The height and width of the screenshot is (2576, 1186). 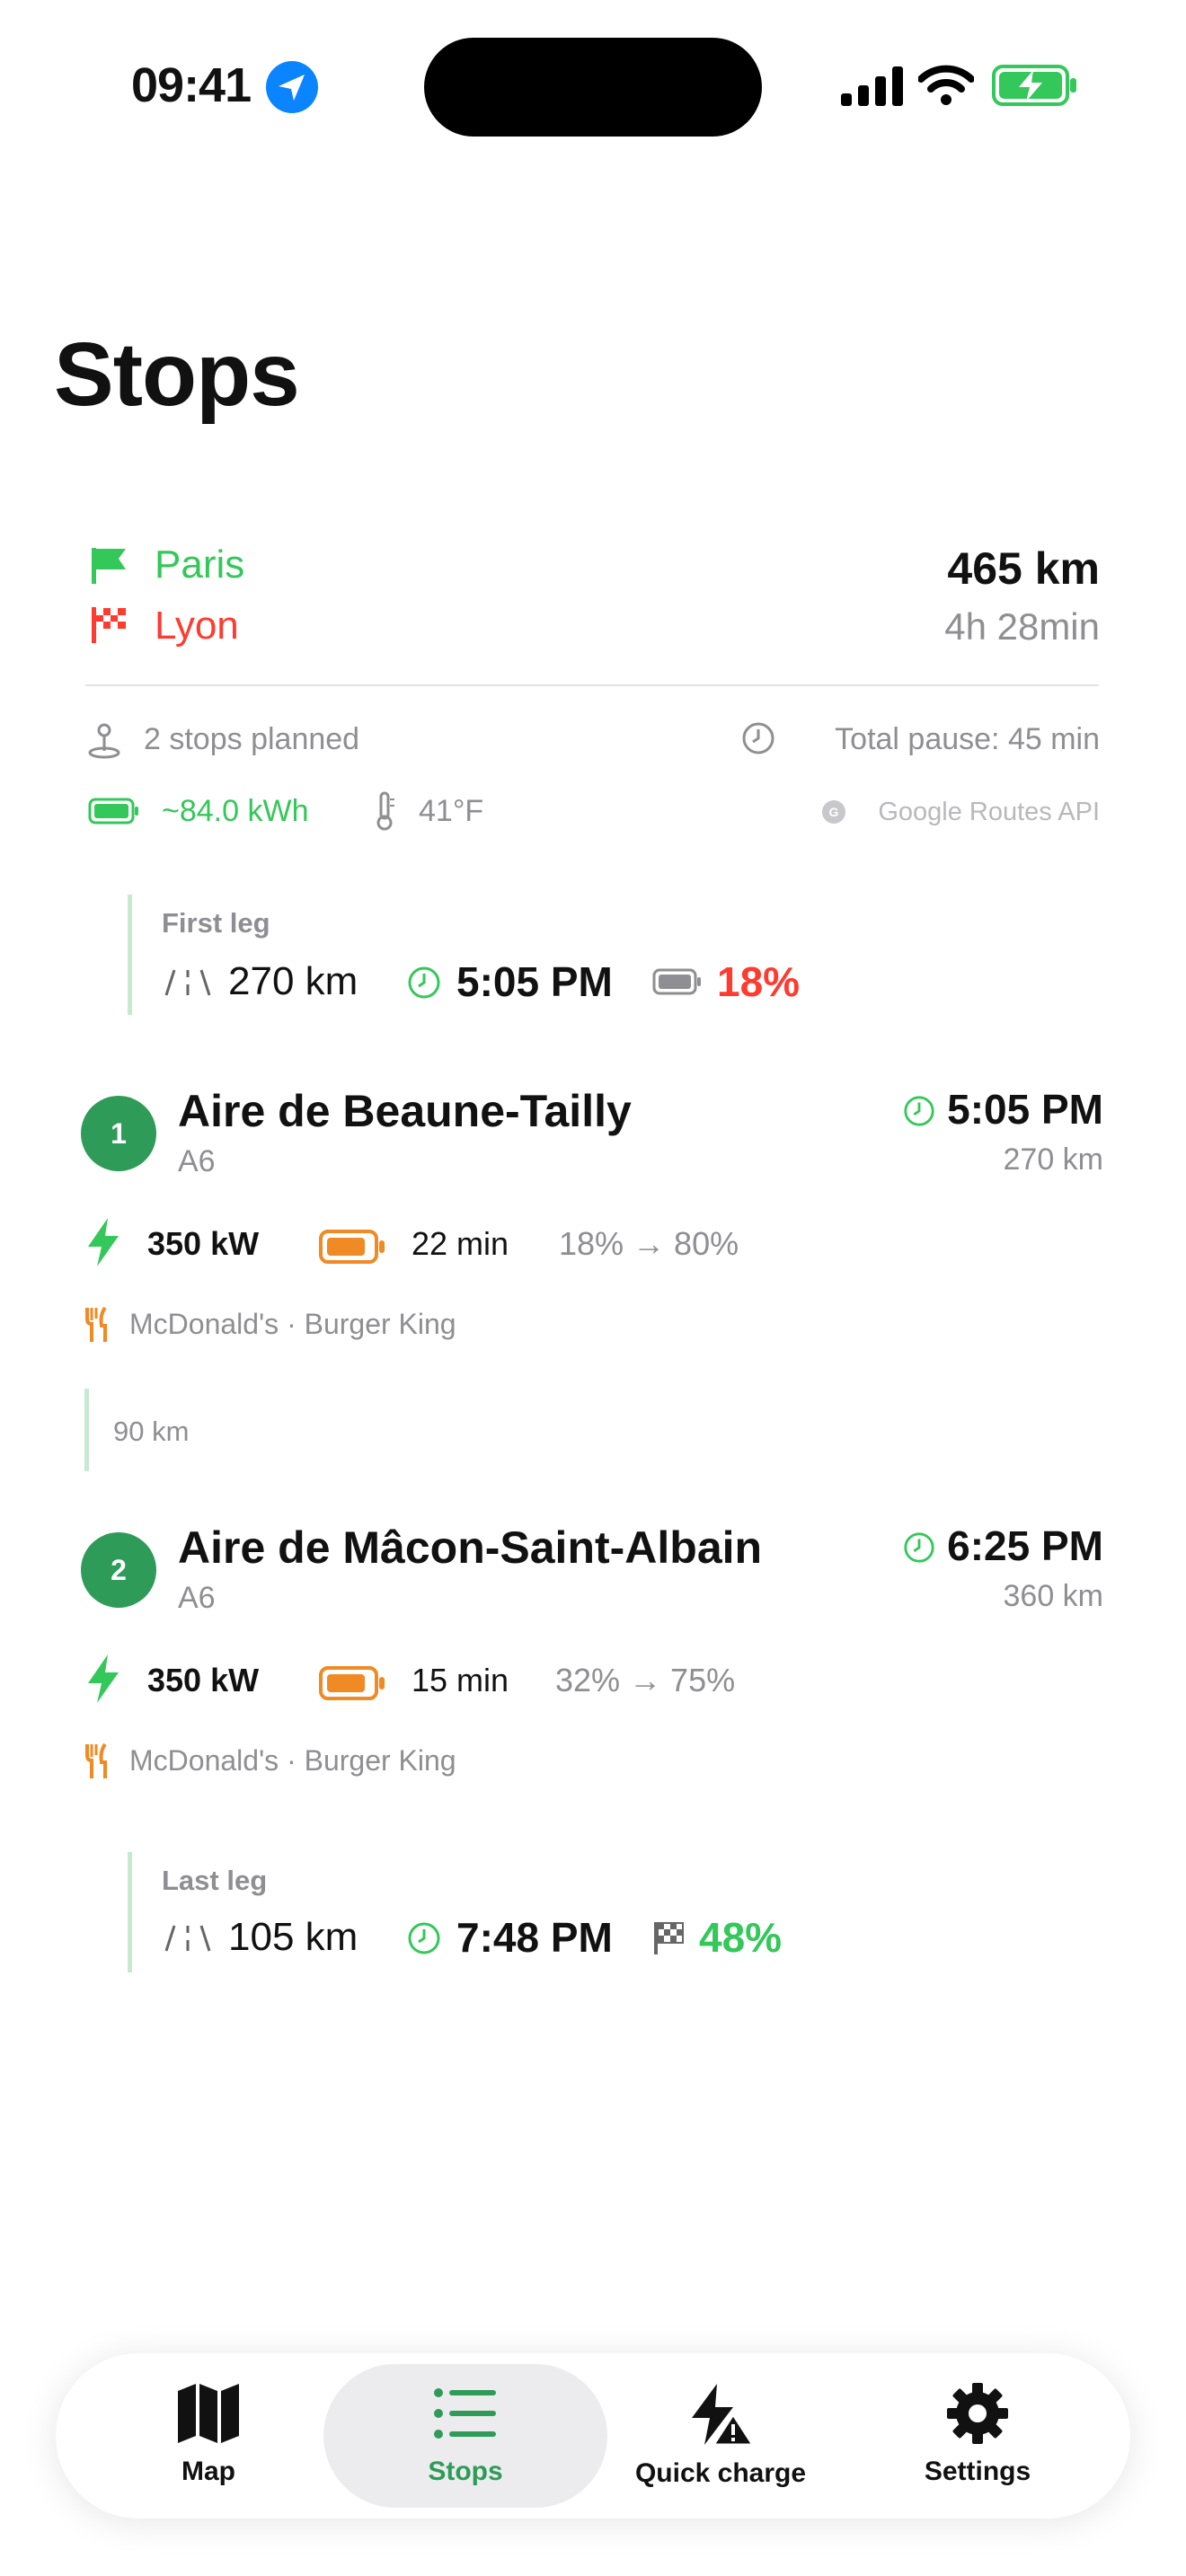 What do you see at coordinates (645, 1680) in the screenshot?
I see `stop-soc: 32% → 75%` at bounding box center [645, 1680].